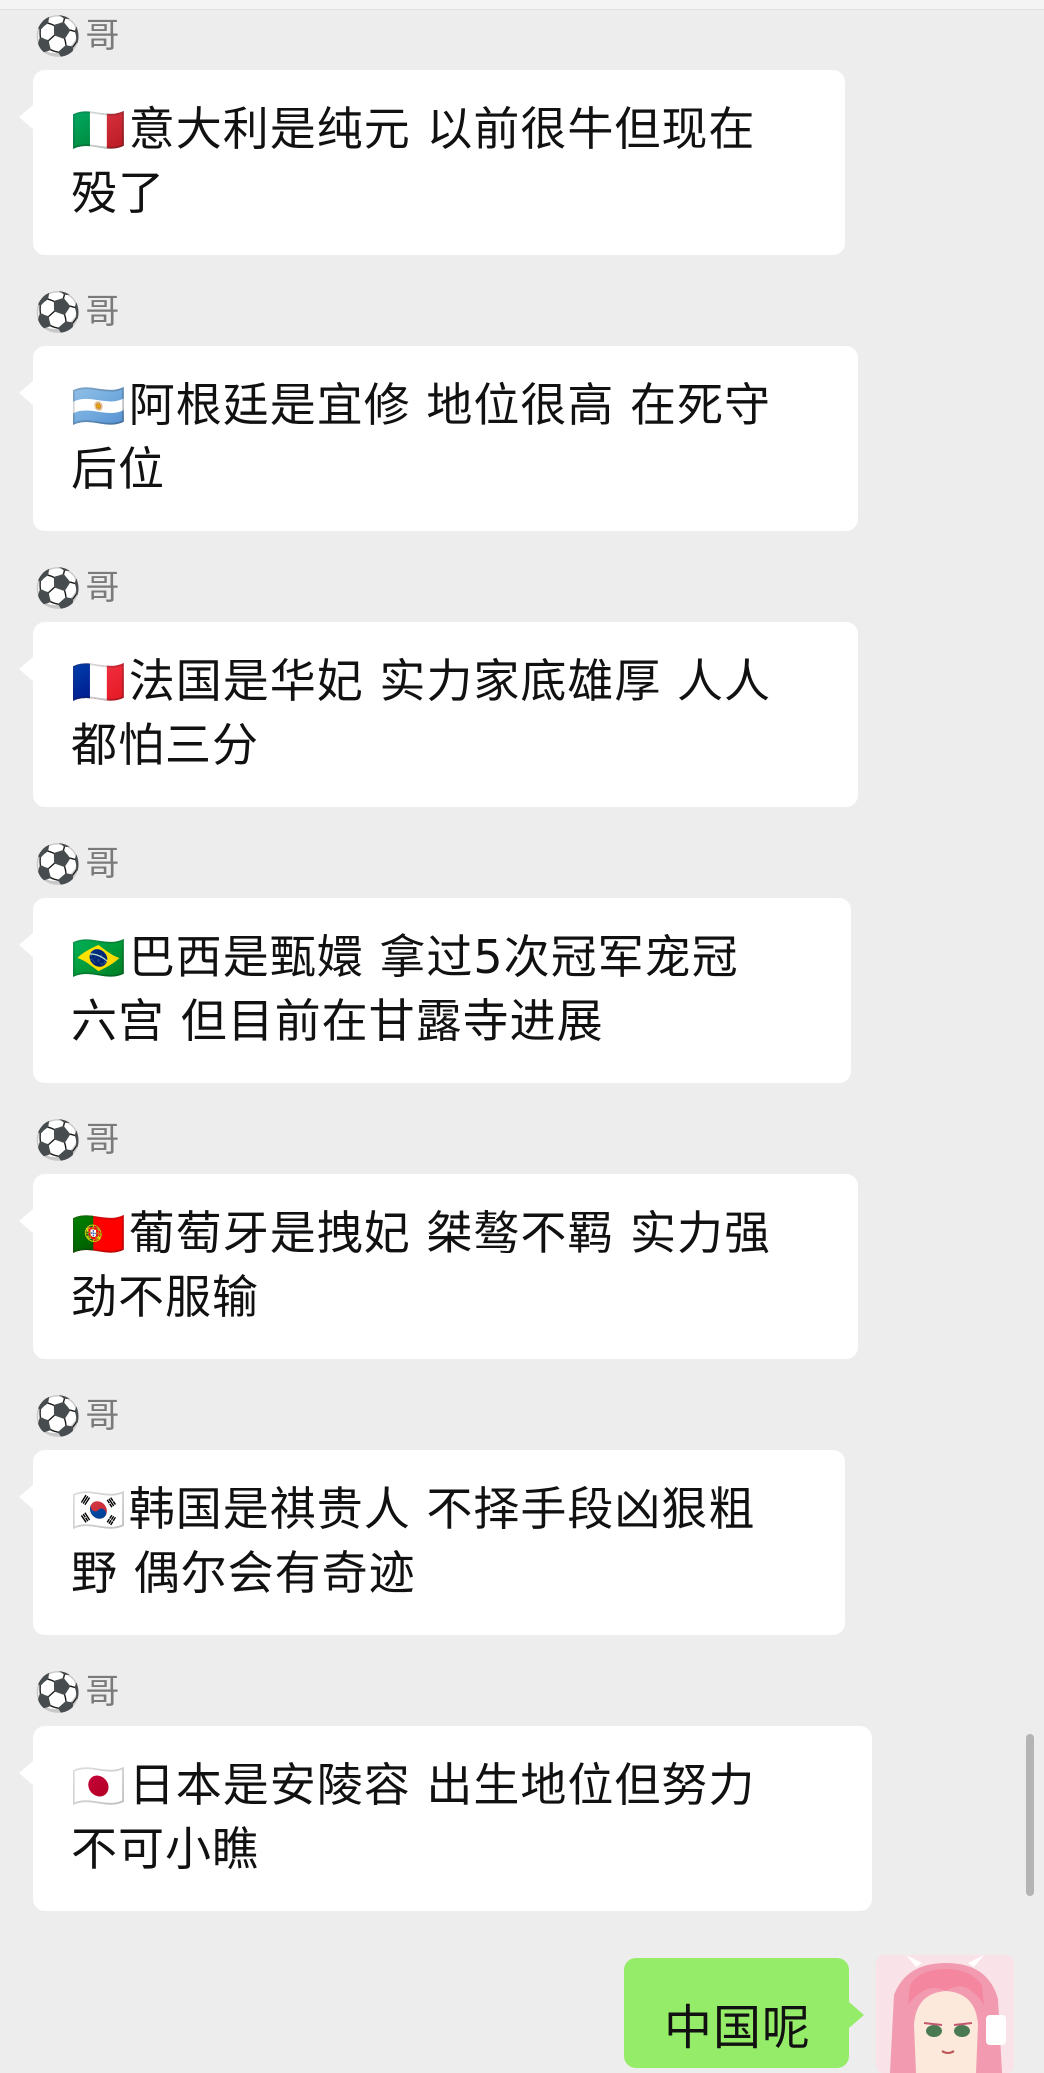 Image resolution: width=1044 pixels, height=2073 pixels. What do you see at coordinates (450, 681) in the screenshot?
I see `message-text-line-1: 法国是华妃 实力家底雄厚 人人` at bounding box center [450, 681].